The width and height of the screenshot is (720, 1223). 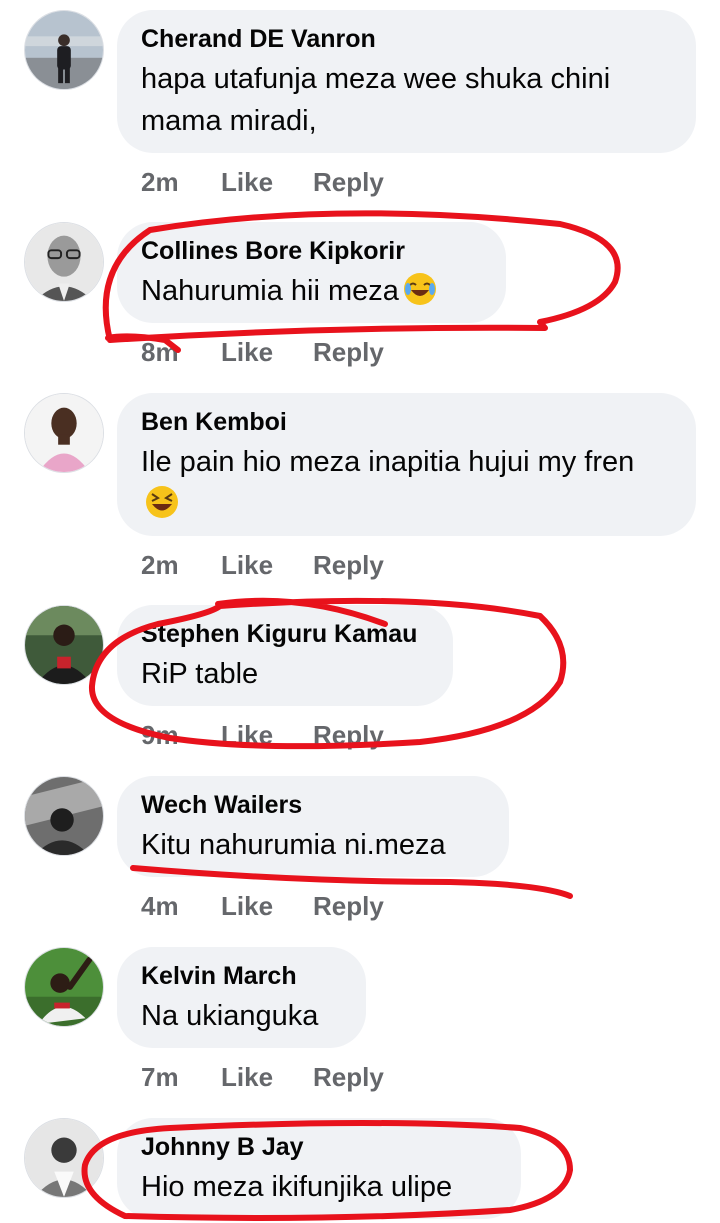 I want to click on comment-bubble: Johnny B Jay Hio meza ikifunjika ulipe, so click(x=319, y=1168).